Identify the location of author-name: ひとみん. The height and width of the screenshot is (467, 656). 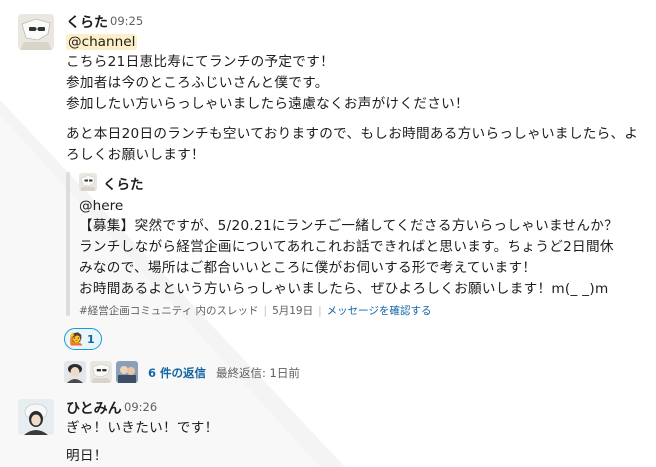
(94, 408).